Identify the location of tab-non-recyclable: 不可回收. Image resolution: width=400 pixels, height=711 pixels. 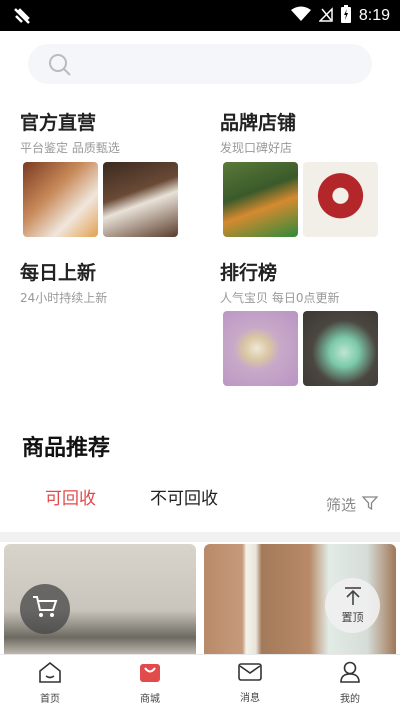
(184, 496).